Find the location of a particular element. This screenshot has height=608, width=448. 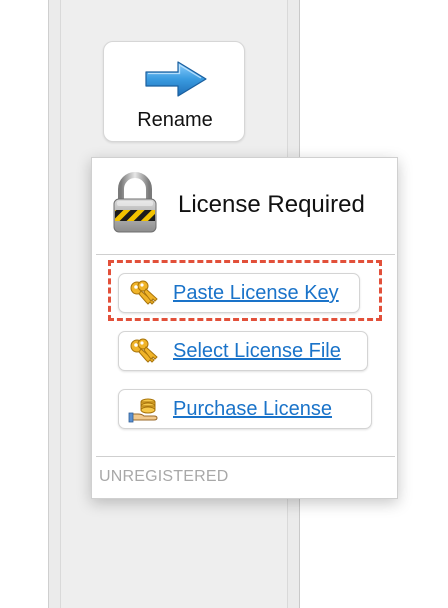

paste-license-key-button: Paste License Key is located at coordinates (239, 293).